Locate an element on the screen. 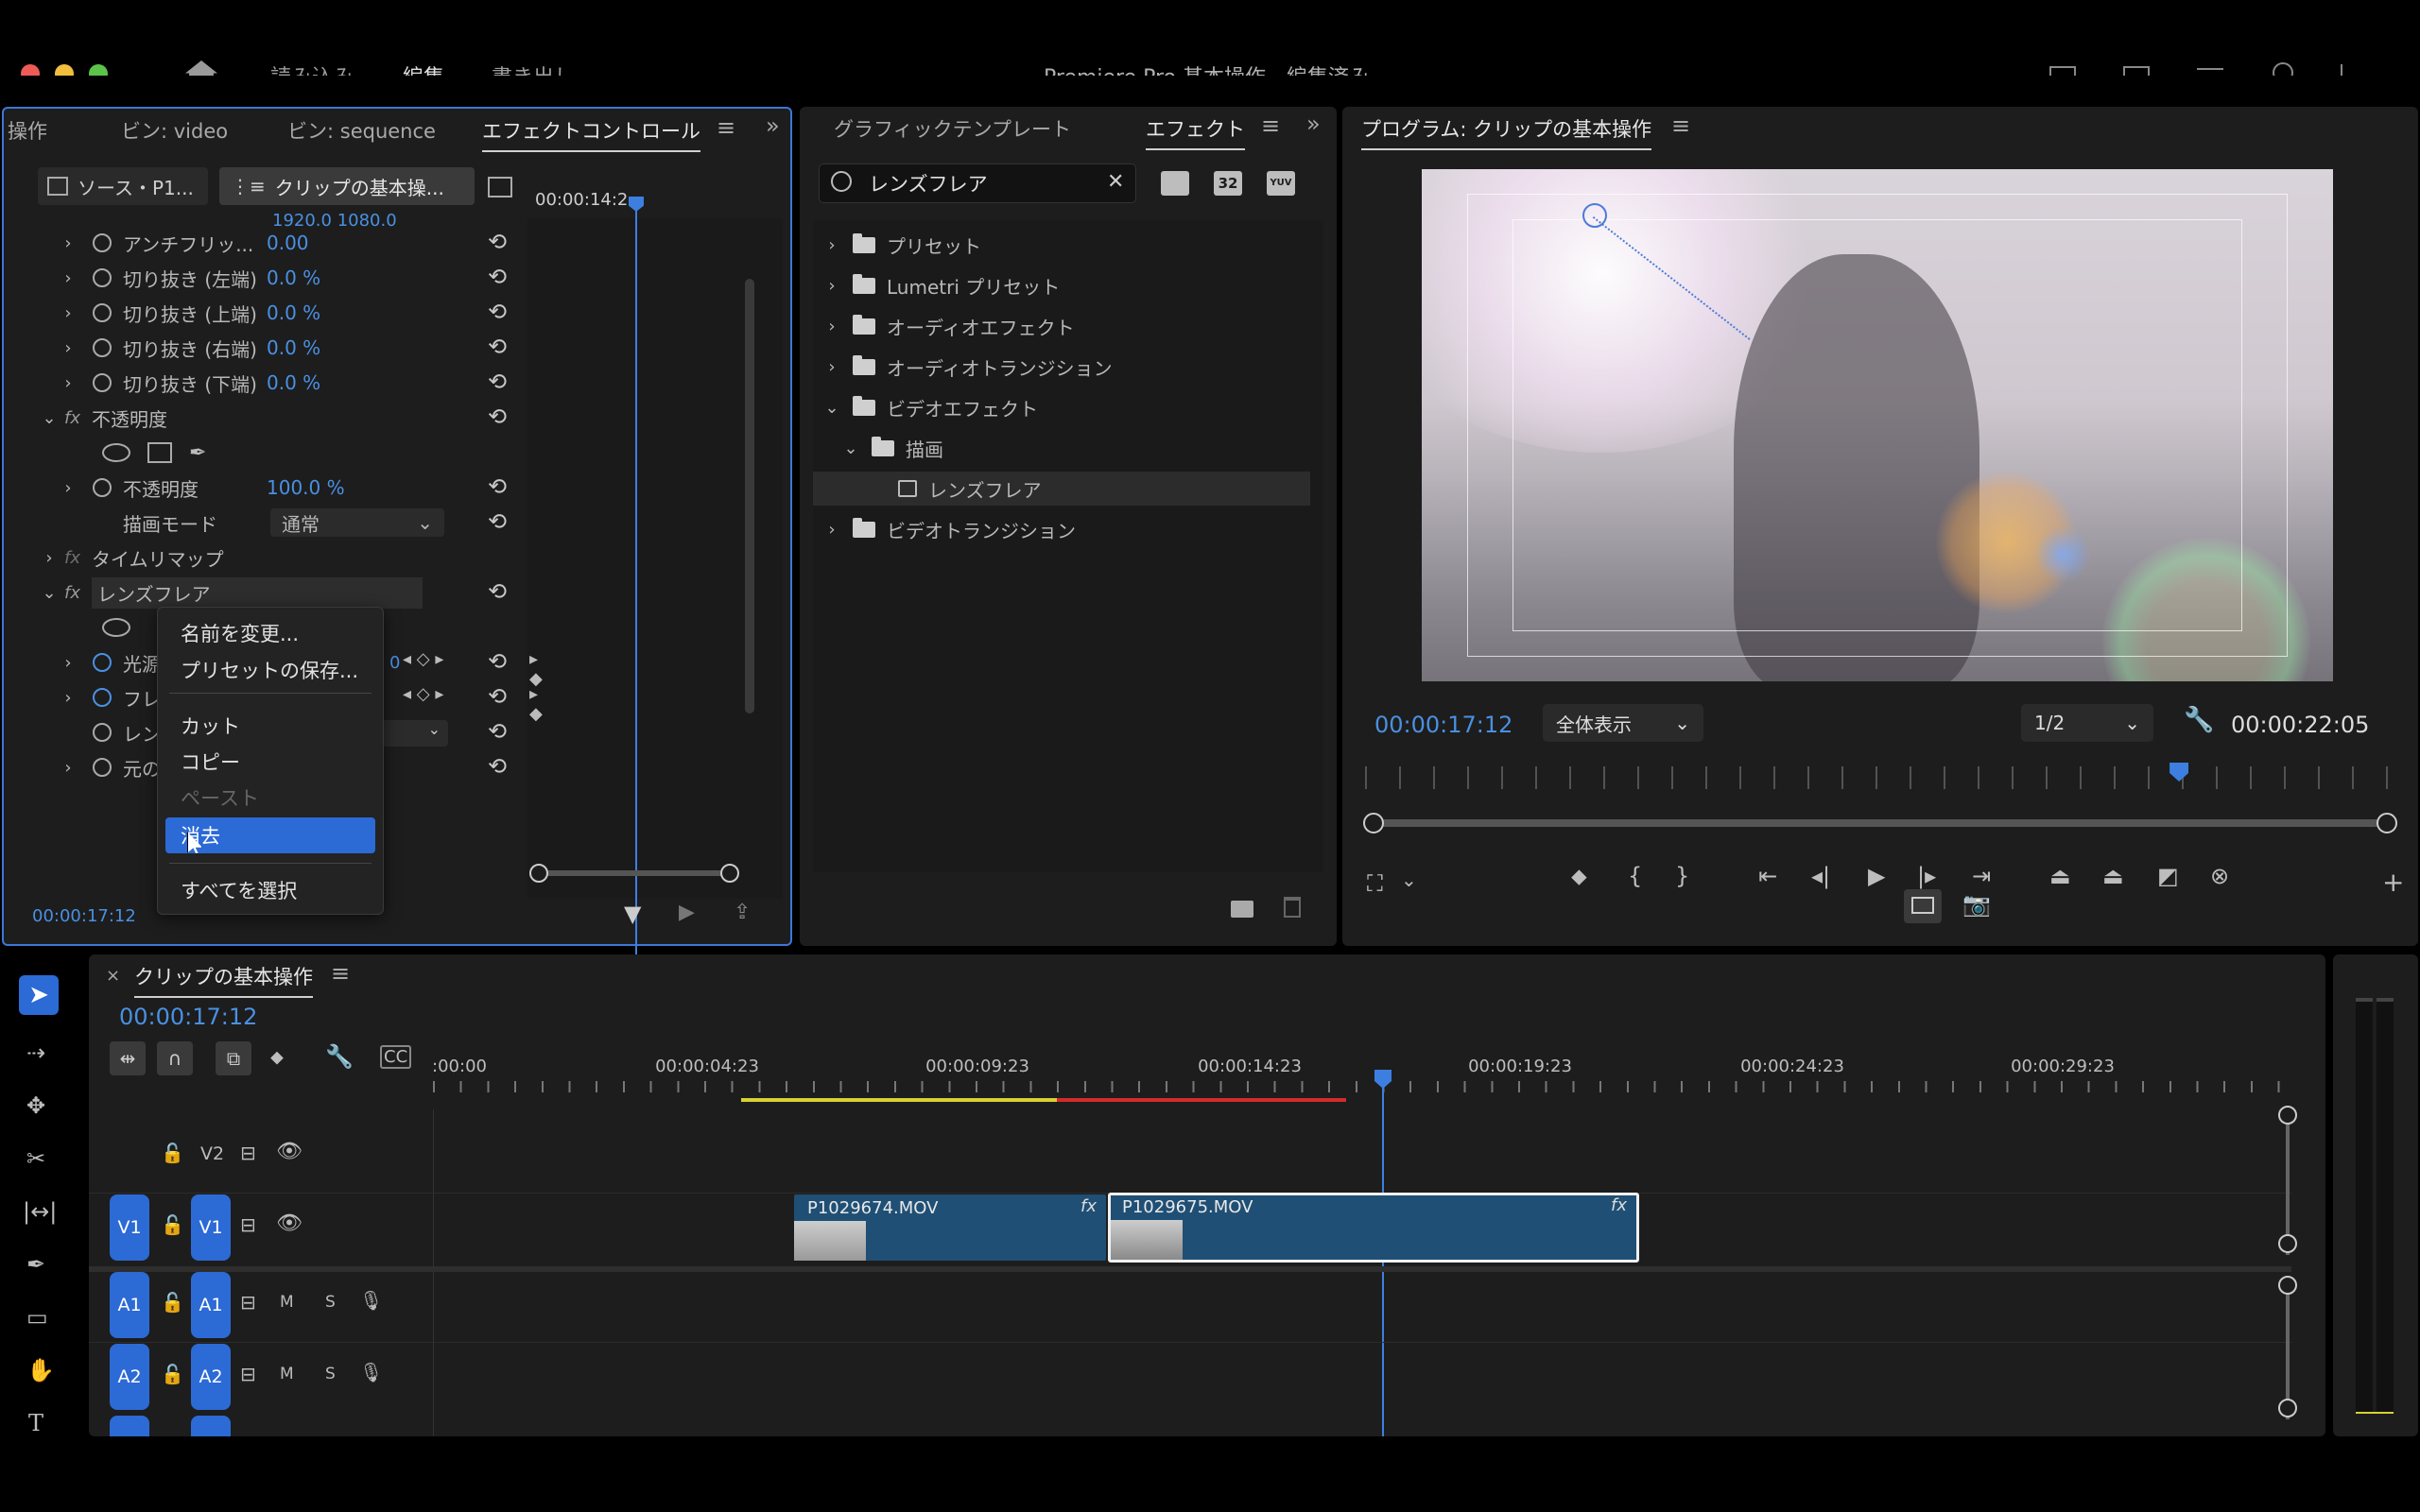  tree-item-video-effects: ⌄ ビデオエフェクト is located at coordinates (925, 407).